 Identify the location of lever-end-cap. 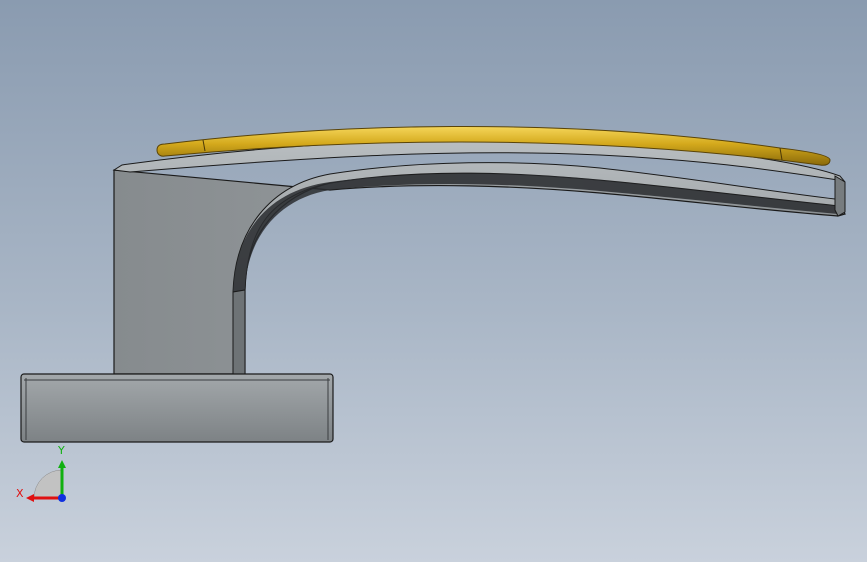
(840, 196).